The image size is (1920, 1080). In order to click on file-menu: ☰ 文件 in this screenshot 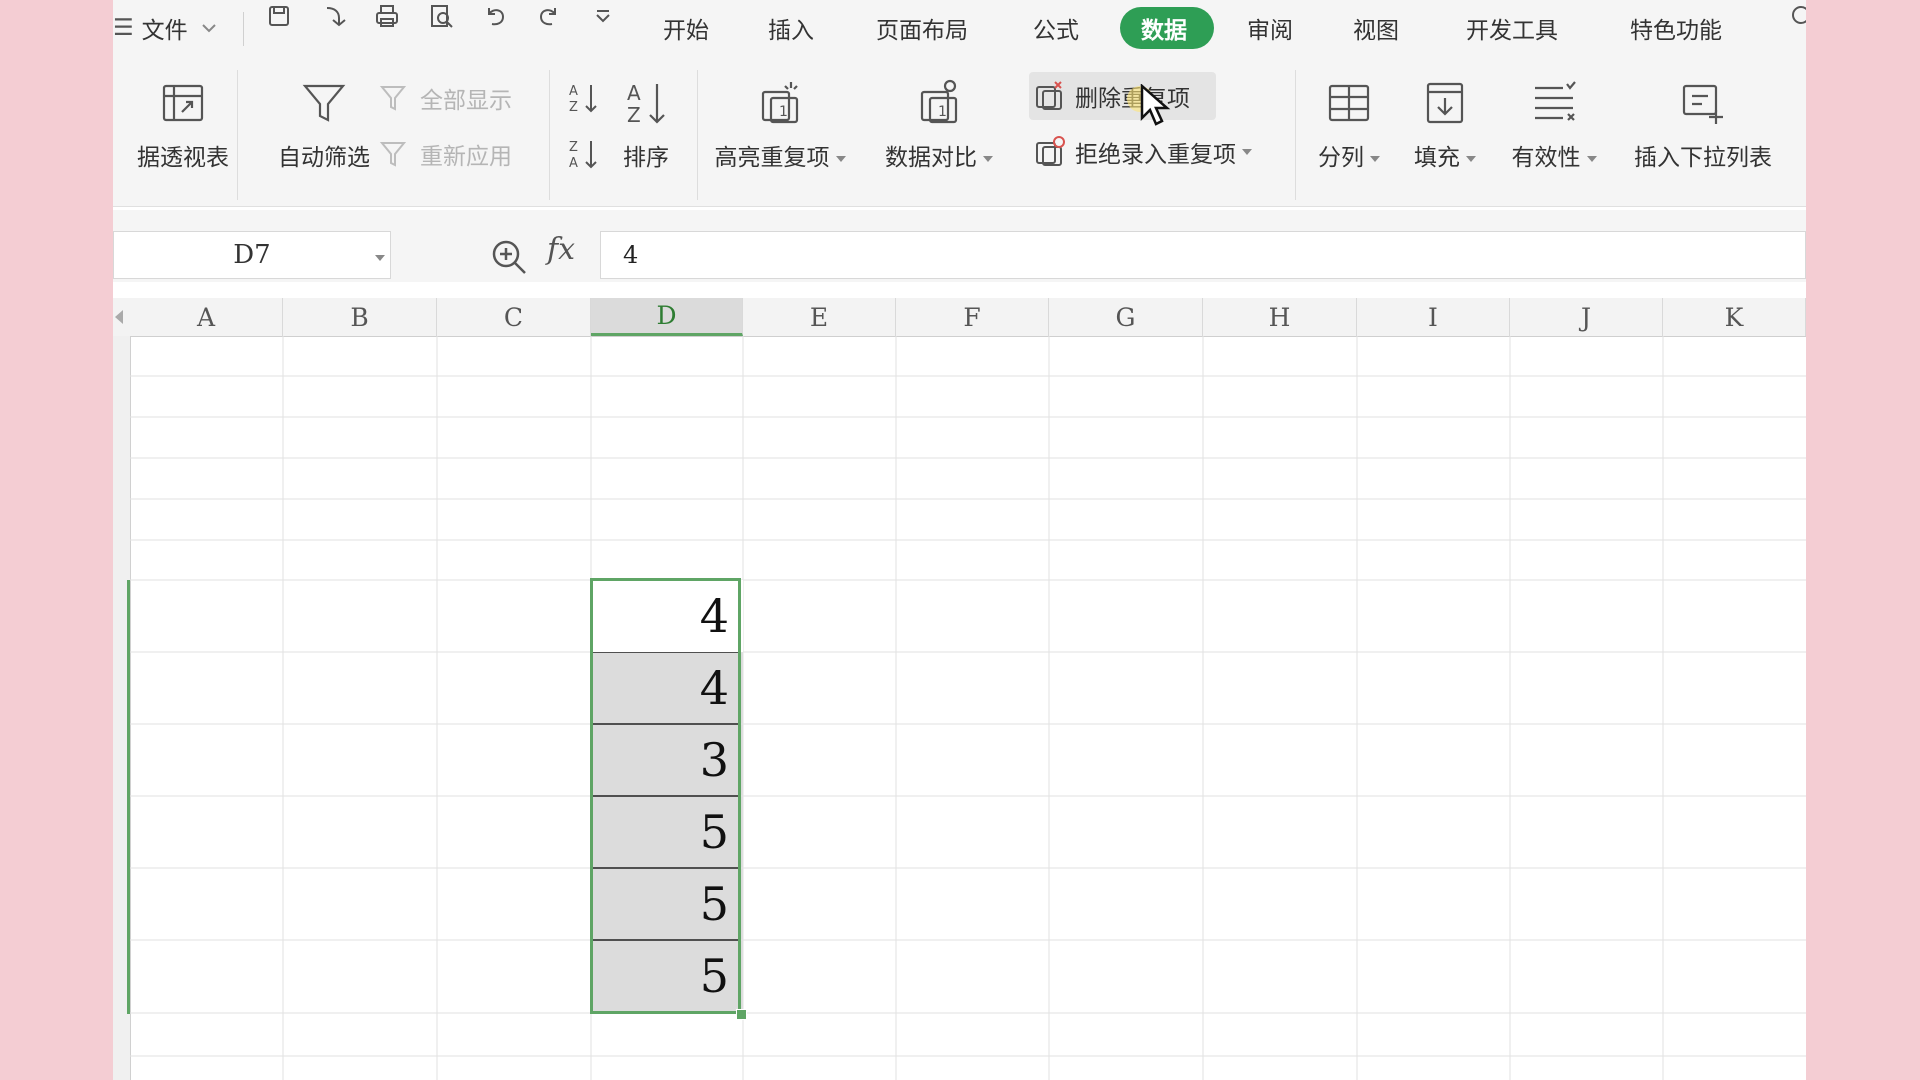, I will do `click(165, 28)`.